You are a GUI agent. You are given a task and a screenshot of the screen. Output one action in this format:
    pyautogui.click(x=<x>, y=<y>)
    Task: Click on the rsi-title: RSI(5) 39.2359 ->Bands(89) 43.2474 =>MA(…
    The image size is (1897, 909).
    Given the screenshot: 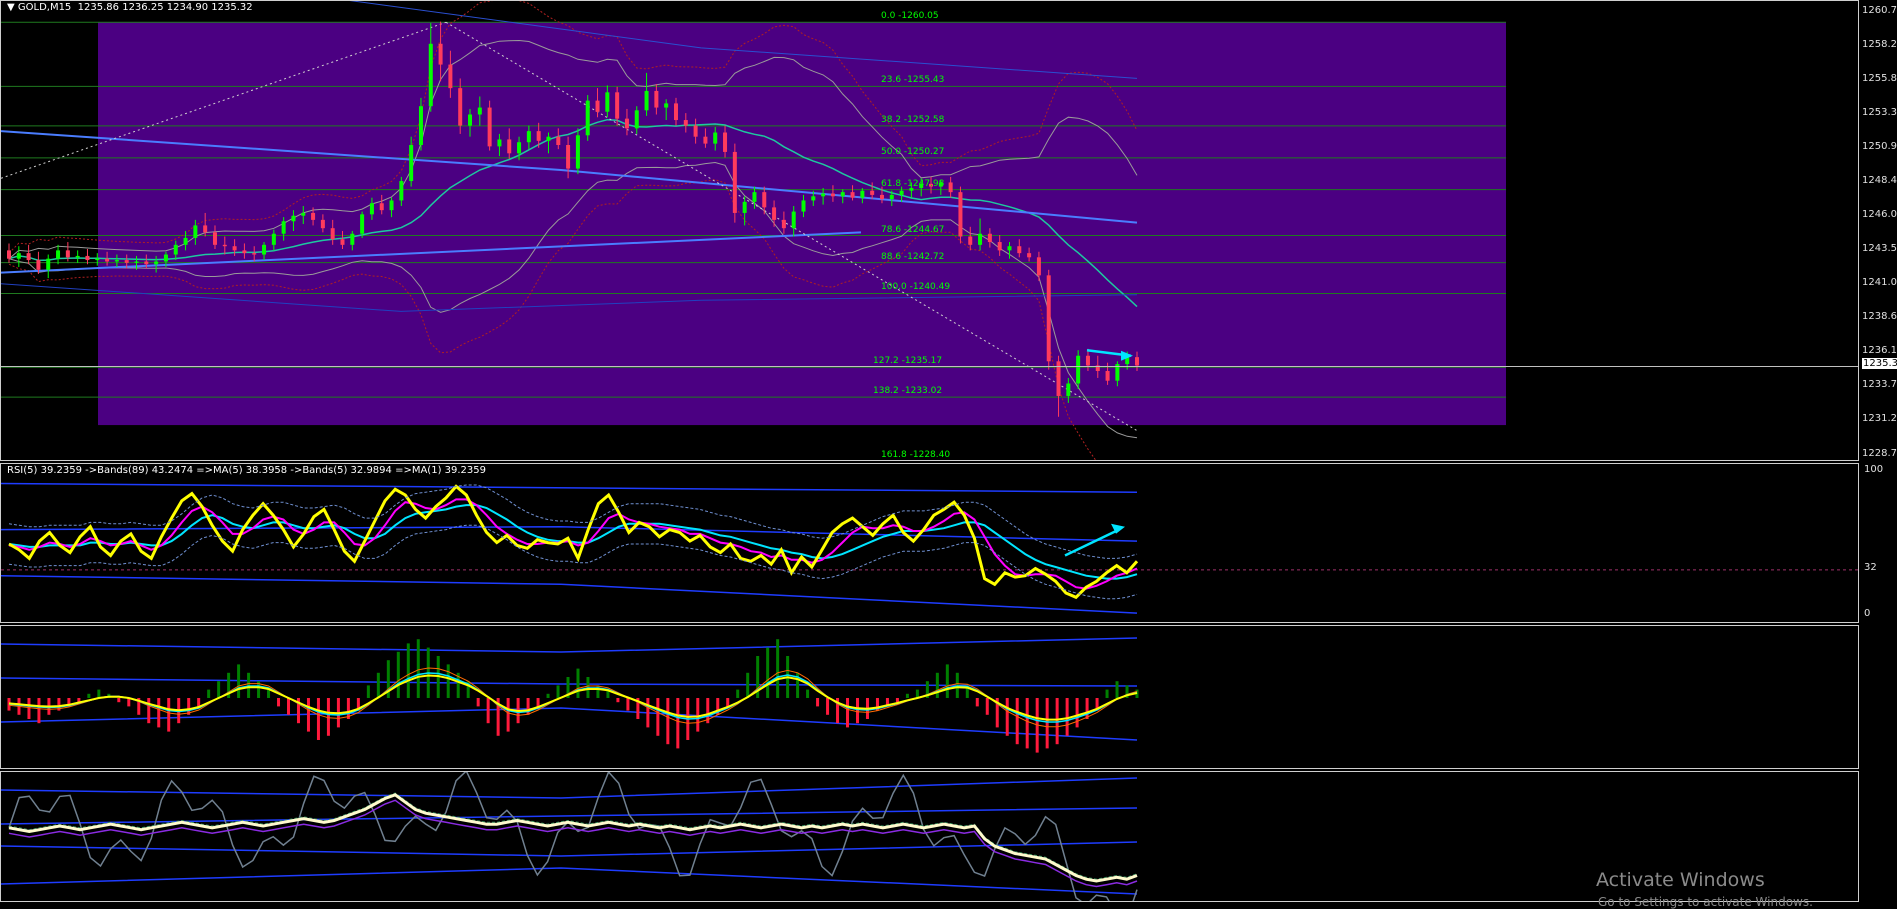 What is the action you would take?
    pyautogui.click(x=246, y=470)
    